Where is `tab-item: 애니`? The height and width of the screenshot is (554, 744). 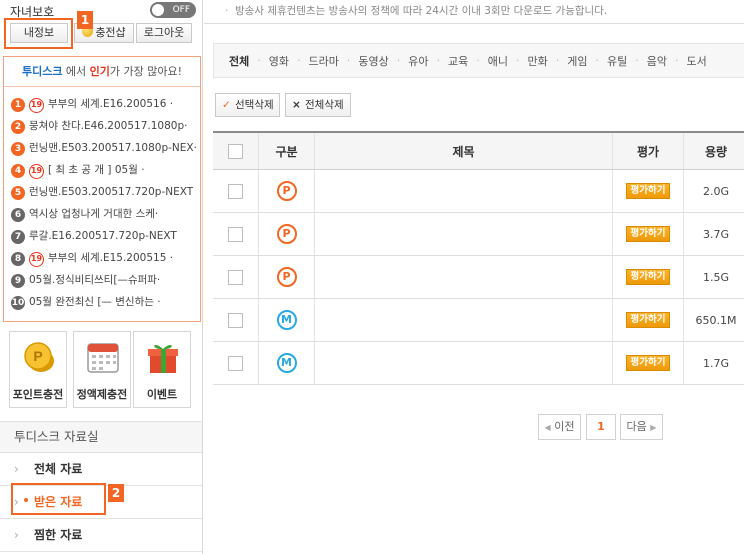 tab-item: 애니 is located at coordinates (498, 61).